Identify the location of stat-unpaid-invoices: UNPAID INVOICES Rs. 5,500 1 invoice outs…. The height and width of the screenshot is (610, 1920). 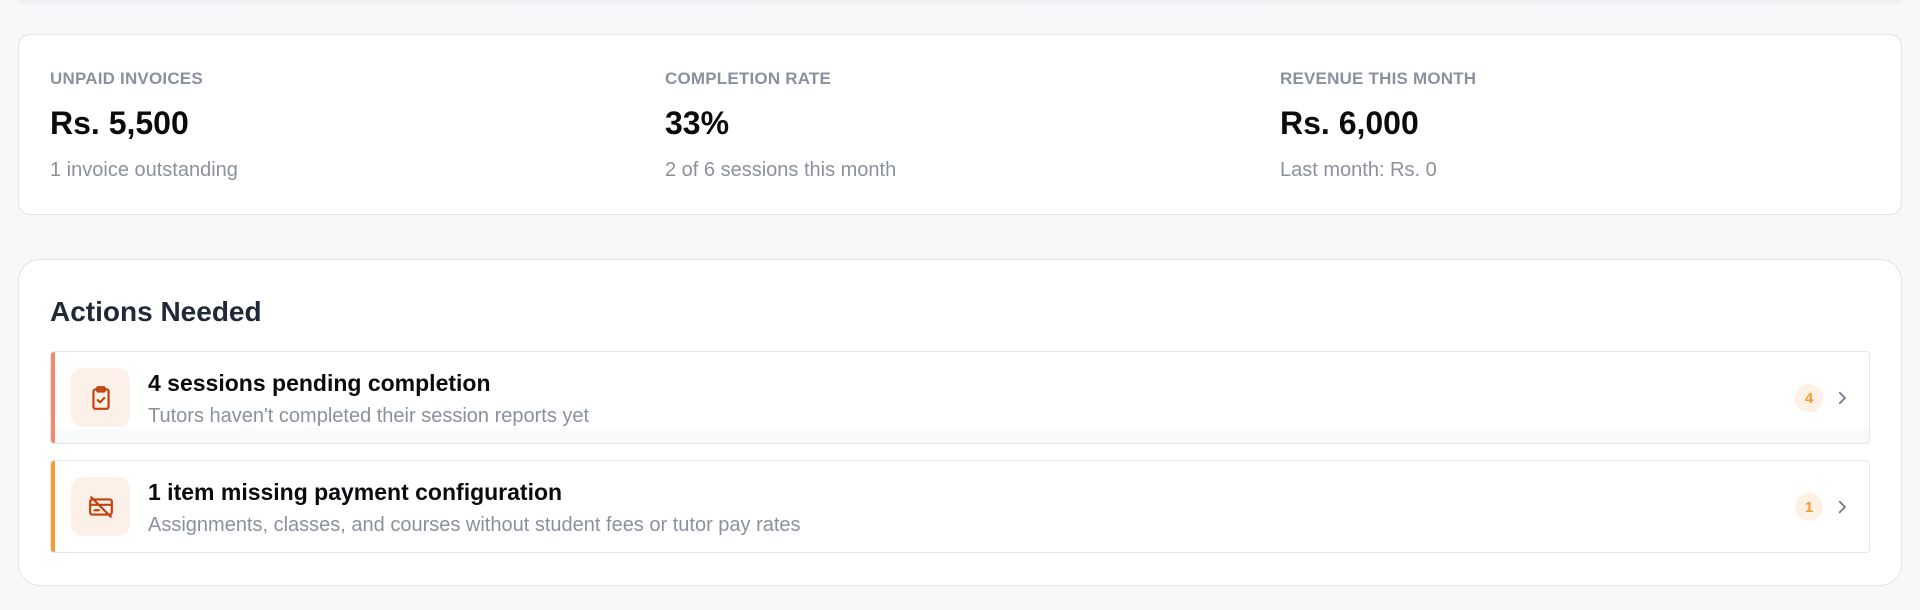
(144, 125).